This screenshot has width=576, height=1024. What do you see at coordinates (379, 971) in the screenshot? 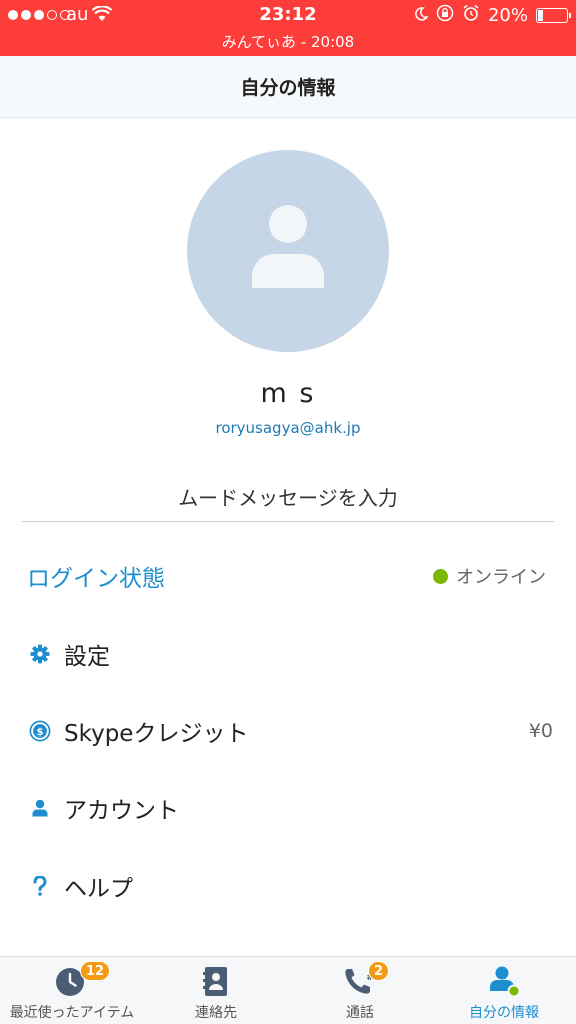
I see `calls-badge: 2` at bounding box center [379, 971].